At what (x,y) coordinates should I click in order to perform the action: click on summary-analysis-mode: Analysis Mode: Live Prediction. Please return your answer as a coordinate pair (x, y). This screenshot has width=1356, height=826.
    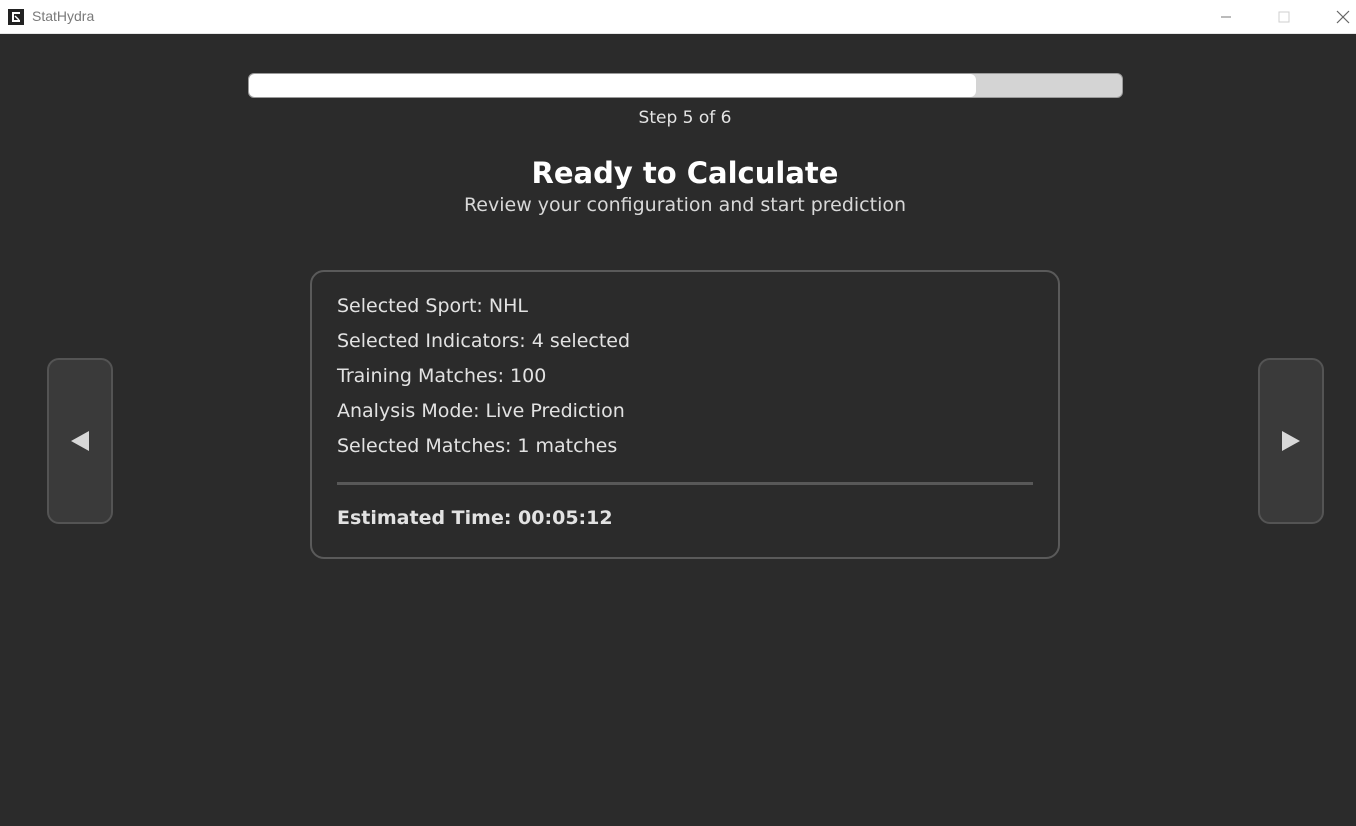
    Looking at the image, I should click on (481, 411).